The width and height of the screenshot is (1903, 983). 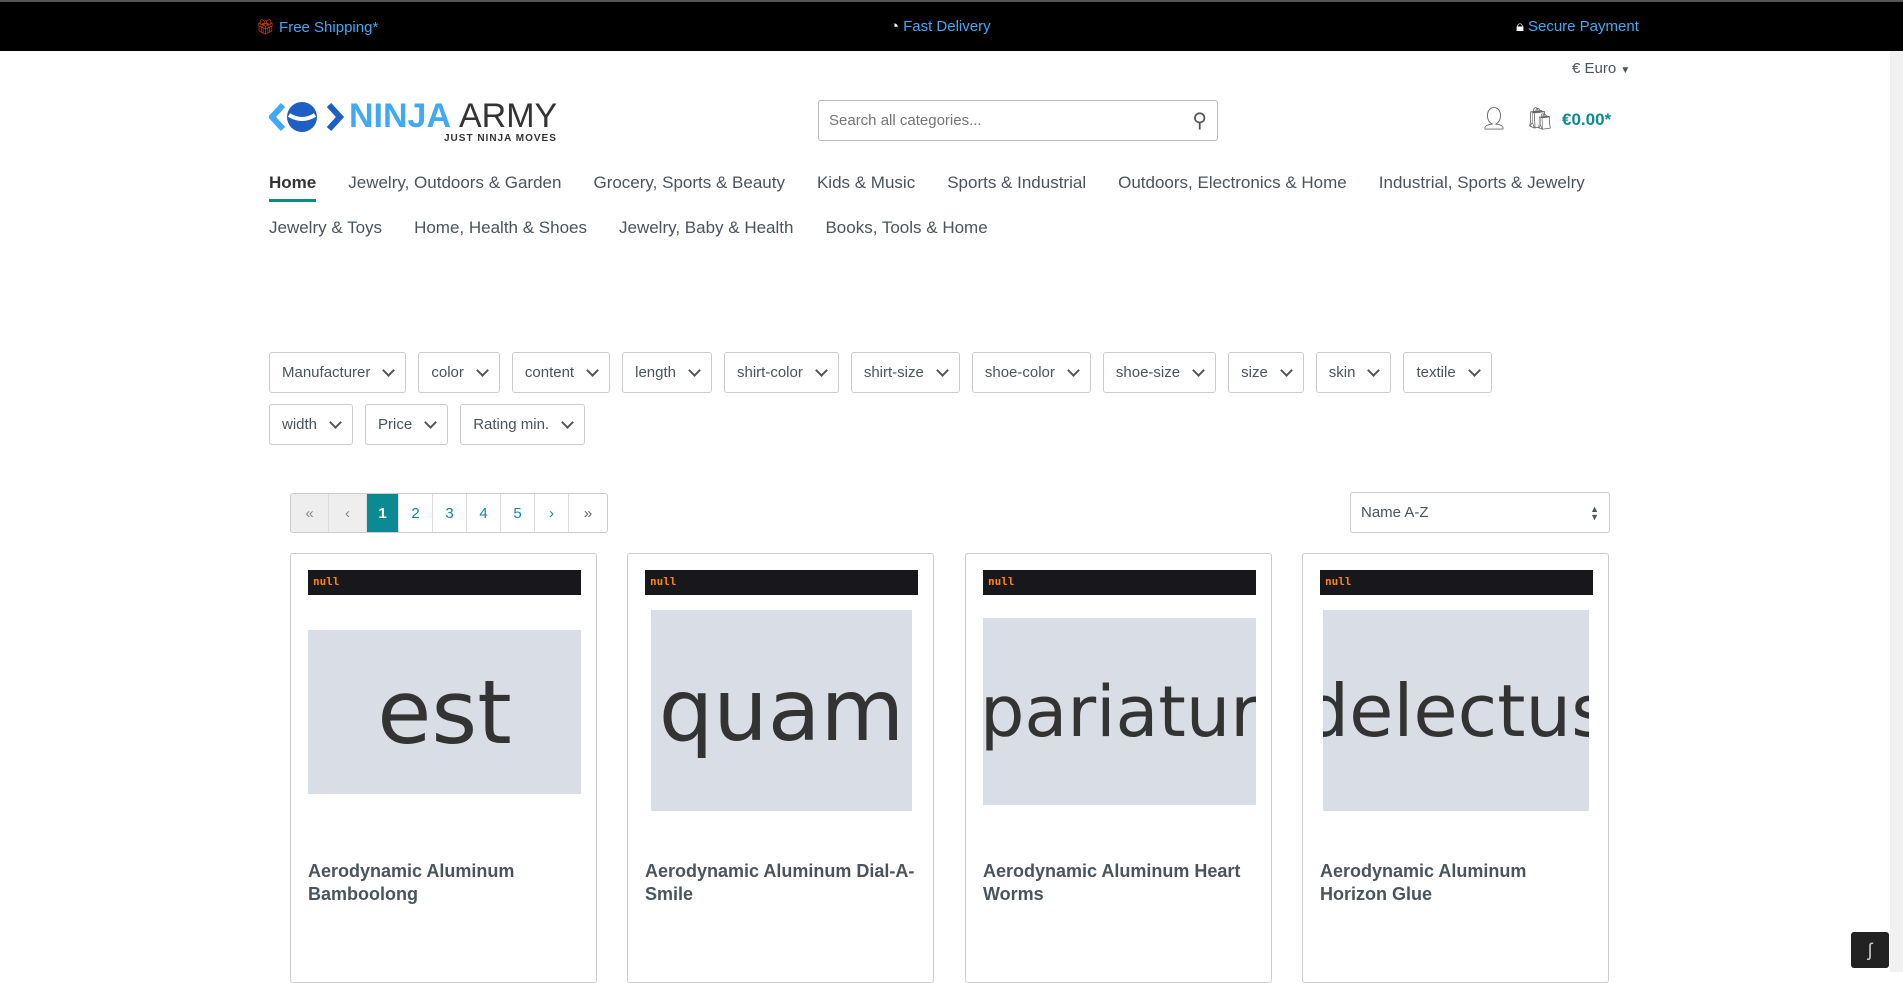 I want to click on product-name: Aerodynamic Aluminum Dial-A-Smile, so click(x=782, y=883).